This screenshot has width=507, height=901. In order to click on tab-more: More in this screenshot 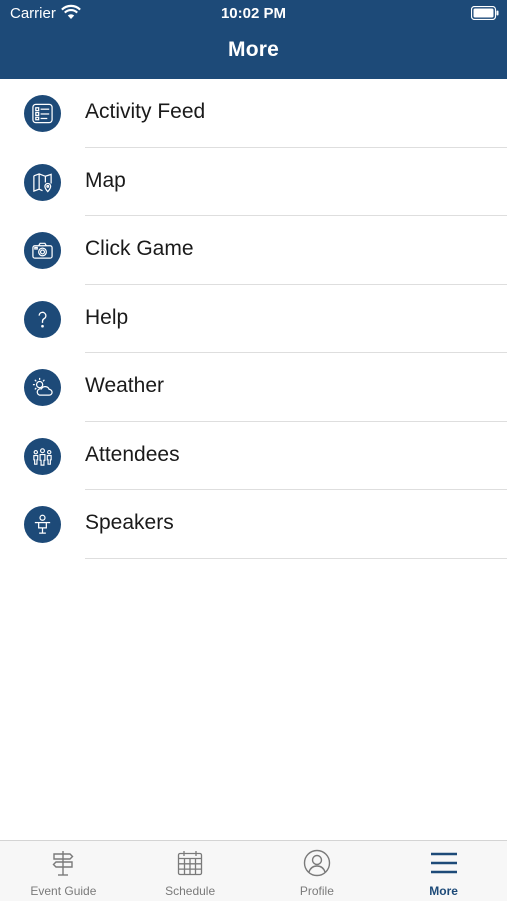, I will do `click(443, 871)`.